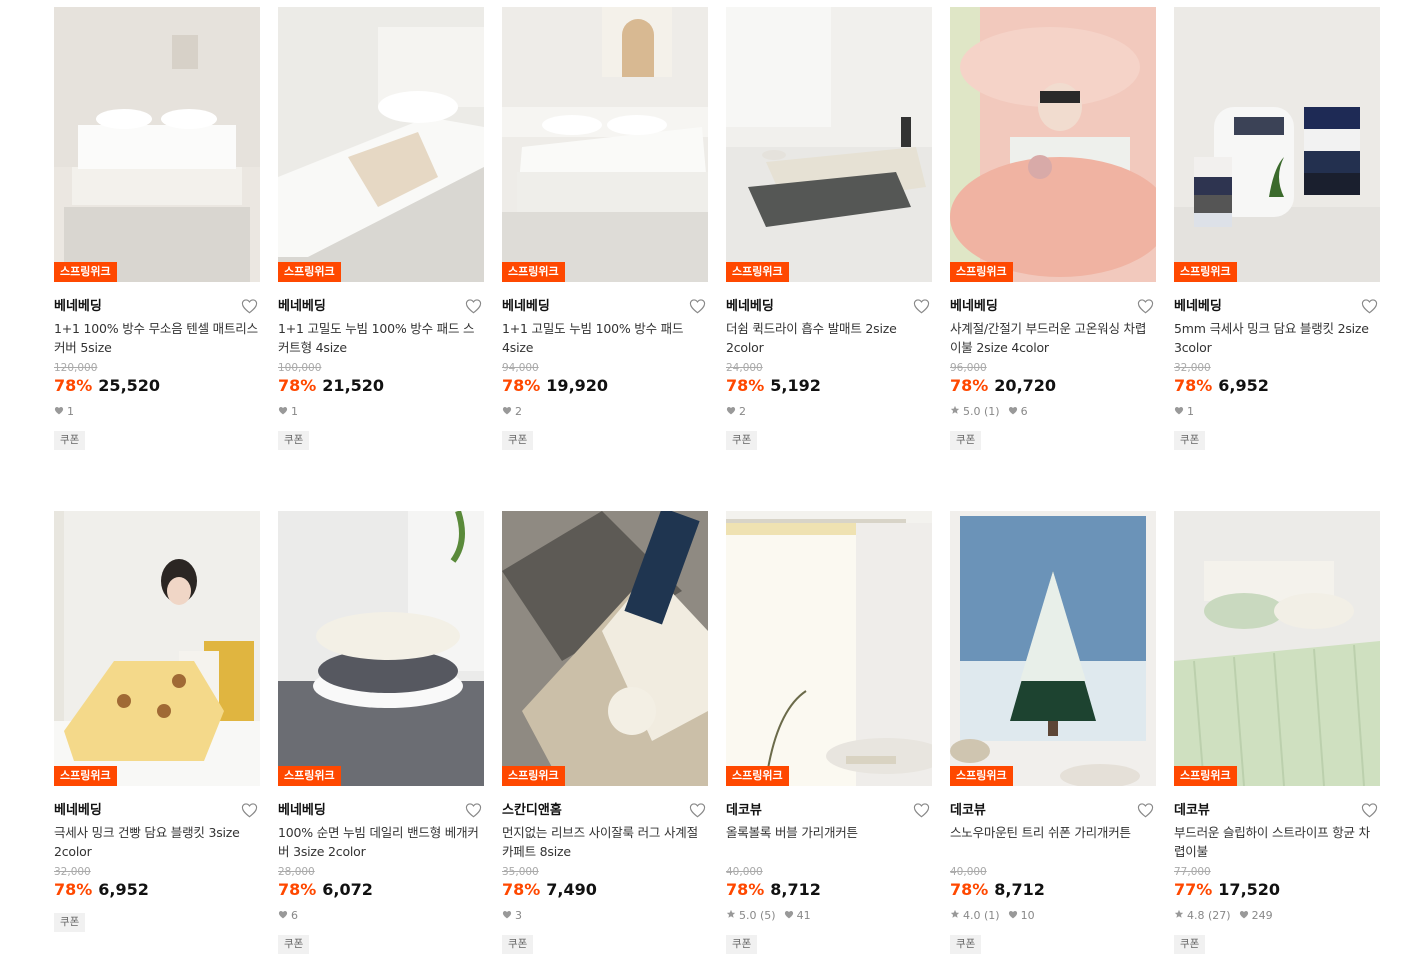 The width and height of the screenshot is (1402, 959). I want to click on original-price: 96,000, so click(968, 368).